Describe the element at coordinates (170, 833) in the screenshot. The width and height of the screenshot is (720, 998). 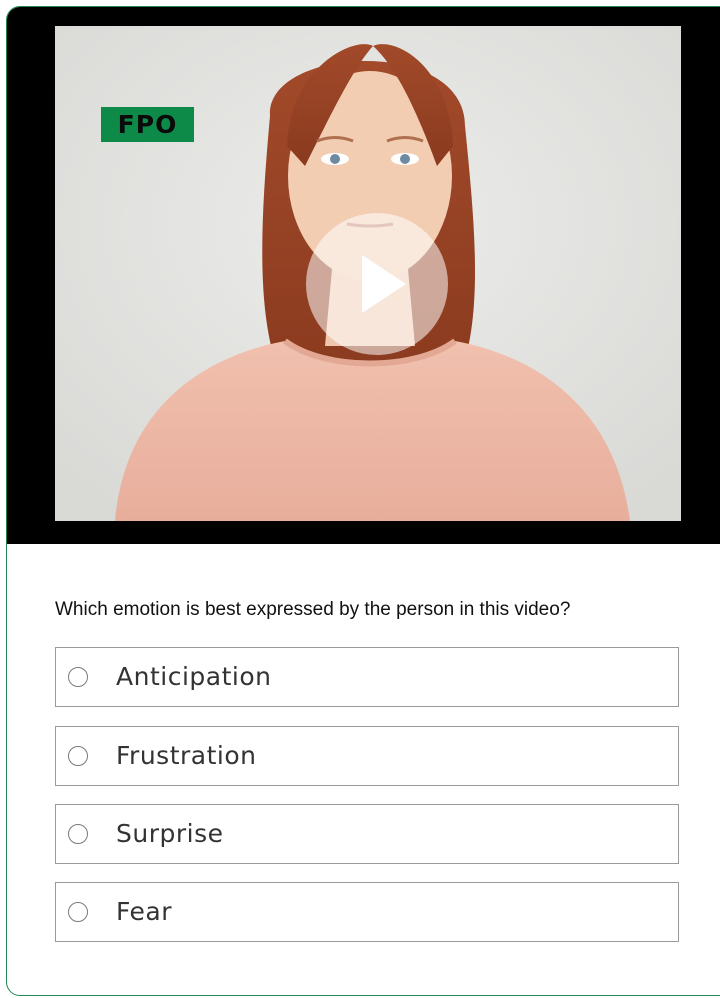
I see `option-label: Surprise` at that location.